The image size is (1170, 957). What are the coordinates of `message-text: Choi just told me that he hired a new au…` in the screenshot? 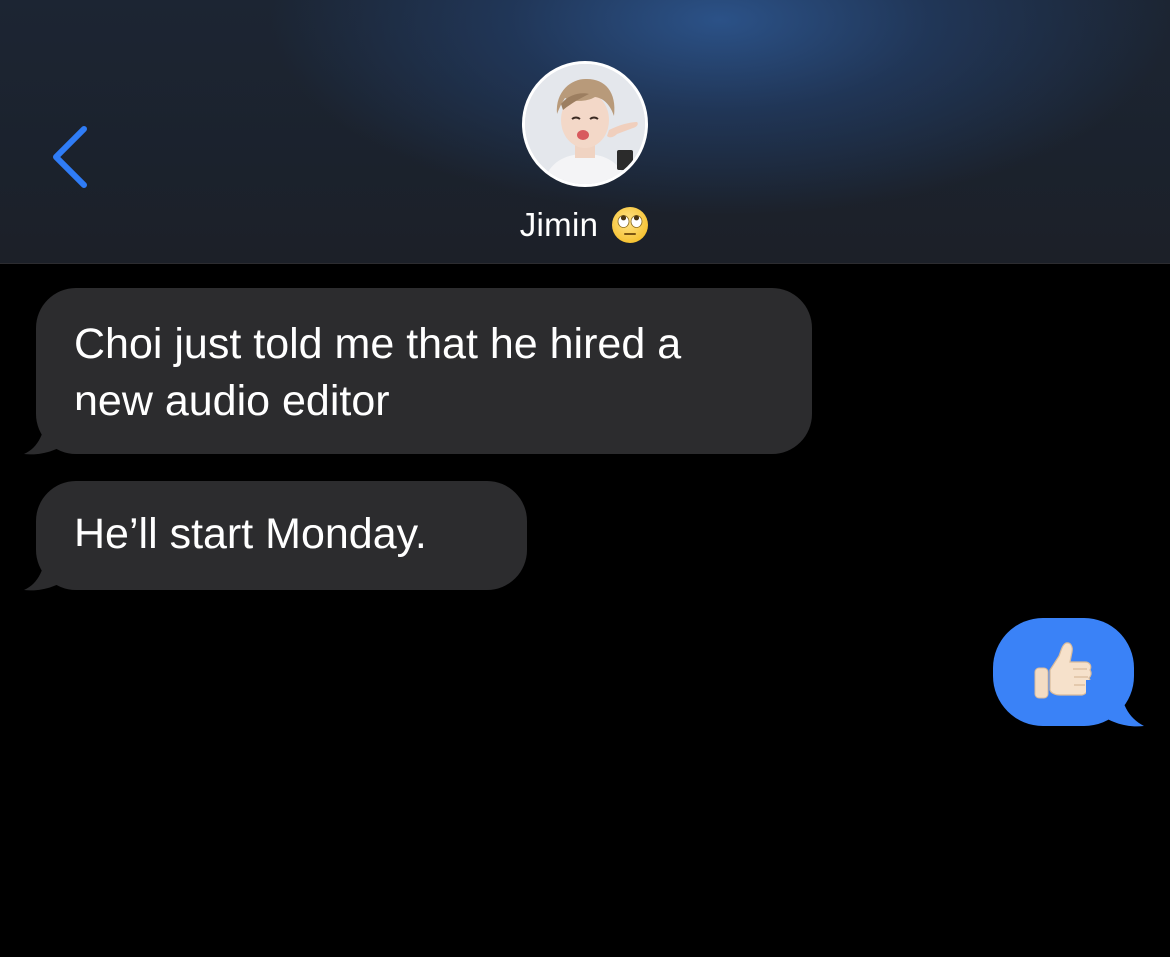 It's located at (378, 372).